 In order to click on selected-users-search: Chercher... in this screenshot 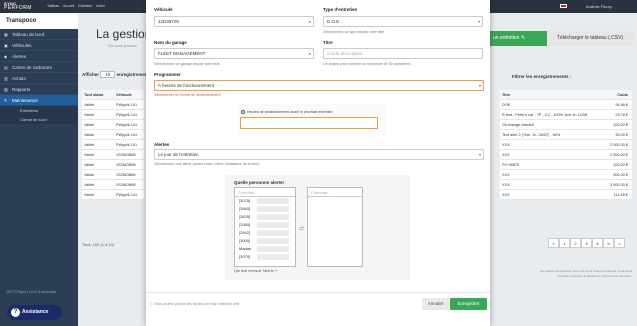, I will do `click(335, 192)`.